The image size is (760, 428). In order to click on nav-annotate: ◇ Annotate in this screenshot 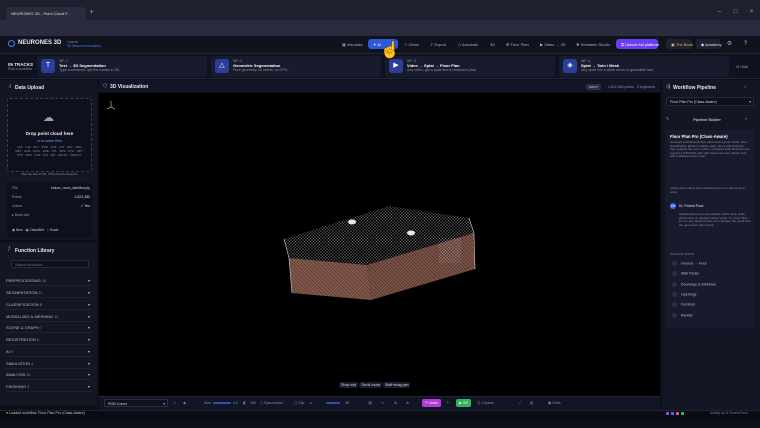, I will do `click(468, 44)`.